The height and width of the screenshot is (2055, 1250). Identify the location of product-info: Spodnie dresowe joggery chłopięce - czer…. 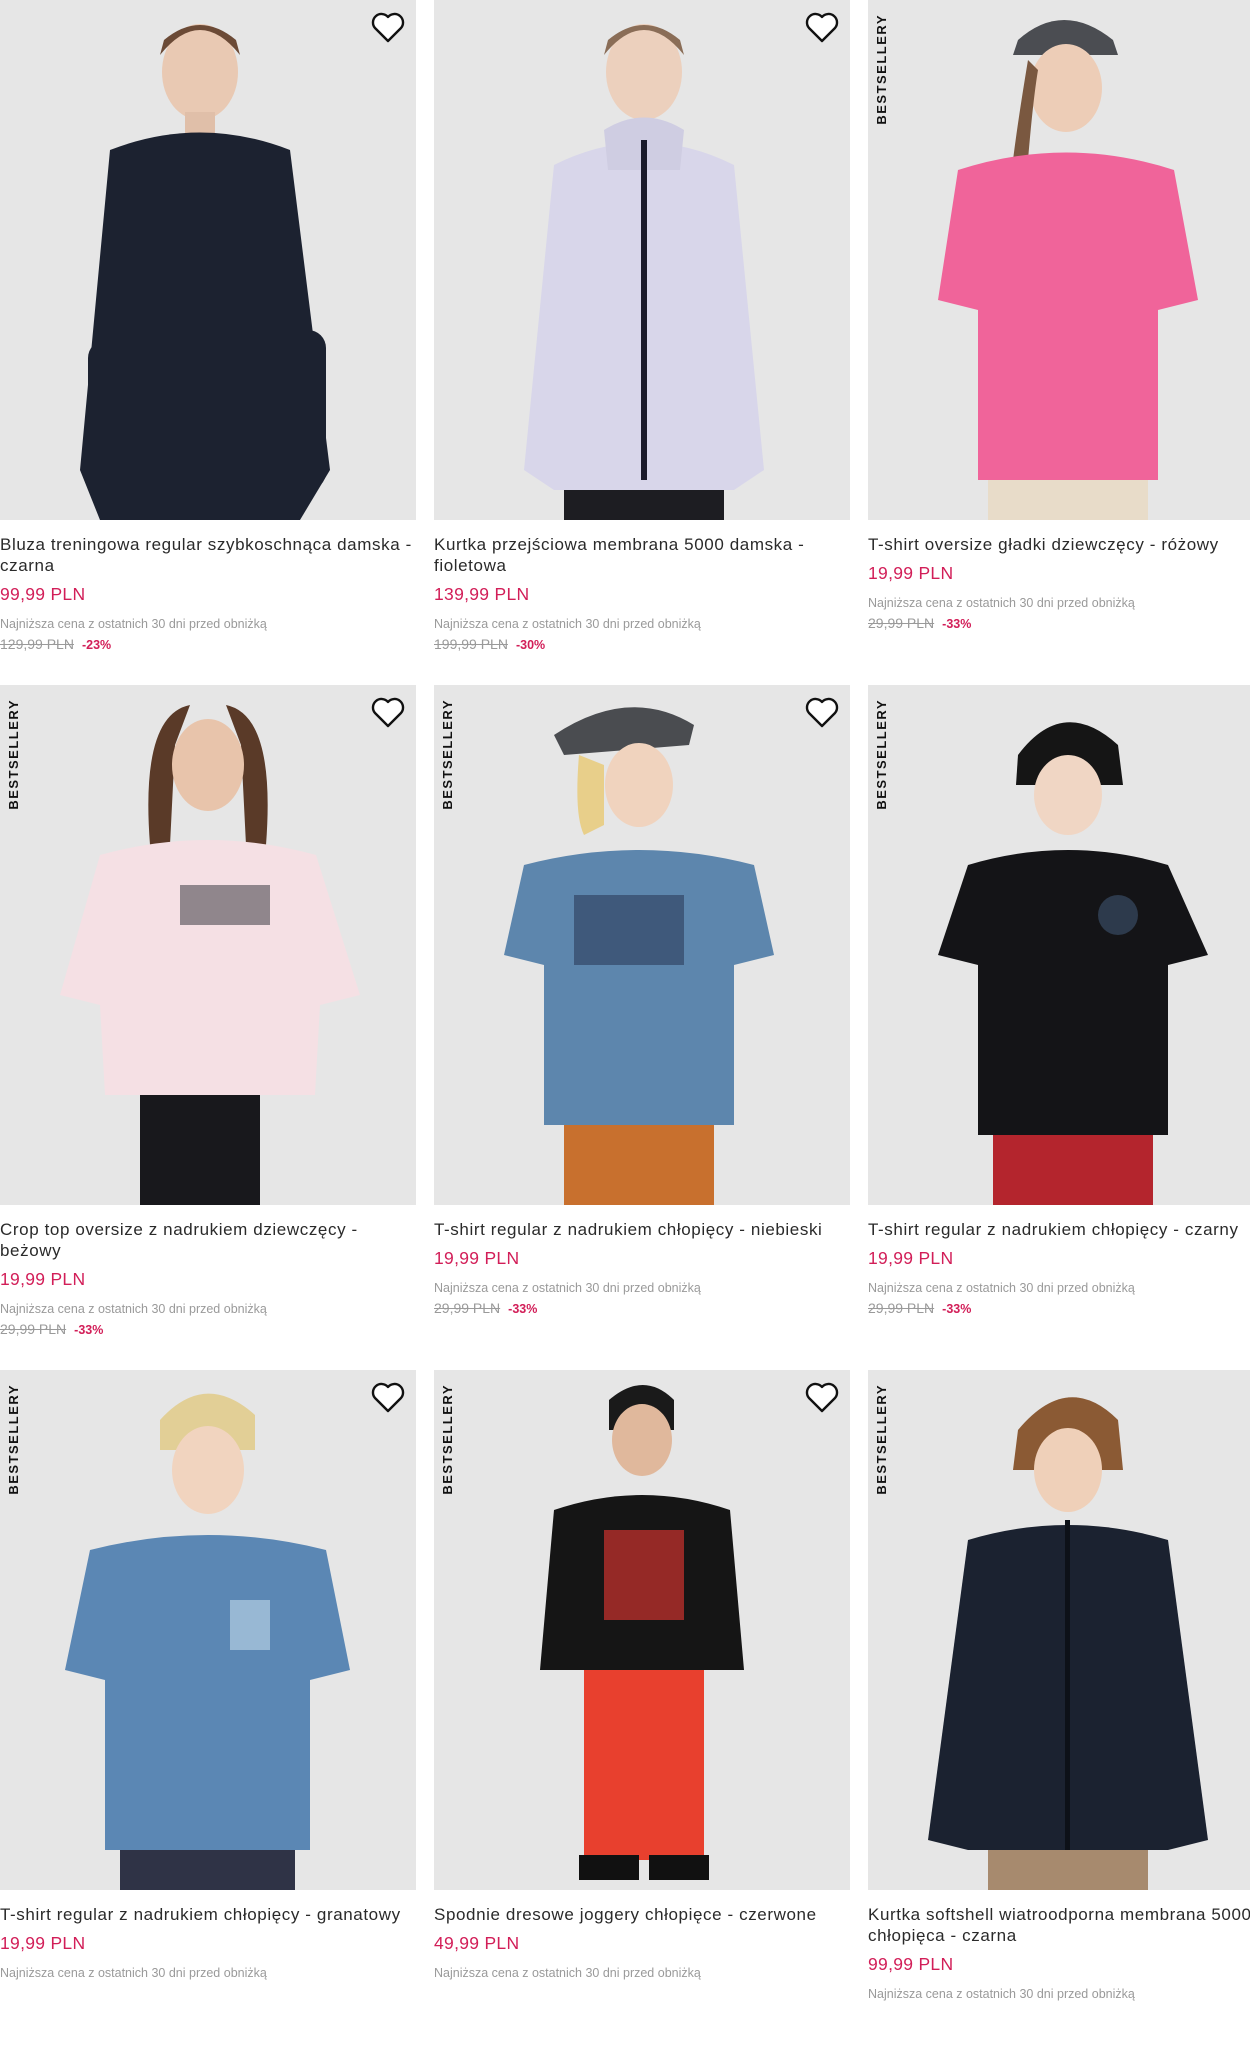
(642, 1940).